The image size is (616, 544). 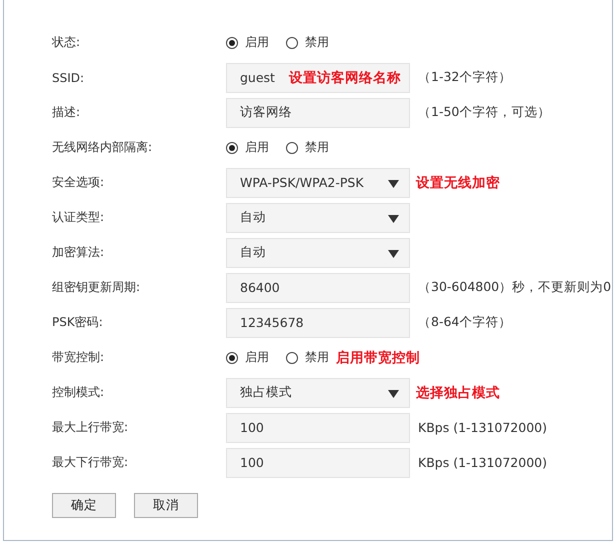 What do you see at coordinates (318, 323) in the screenshot?
I see `input-field: 12345678` at bounding box center [318, 323].